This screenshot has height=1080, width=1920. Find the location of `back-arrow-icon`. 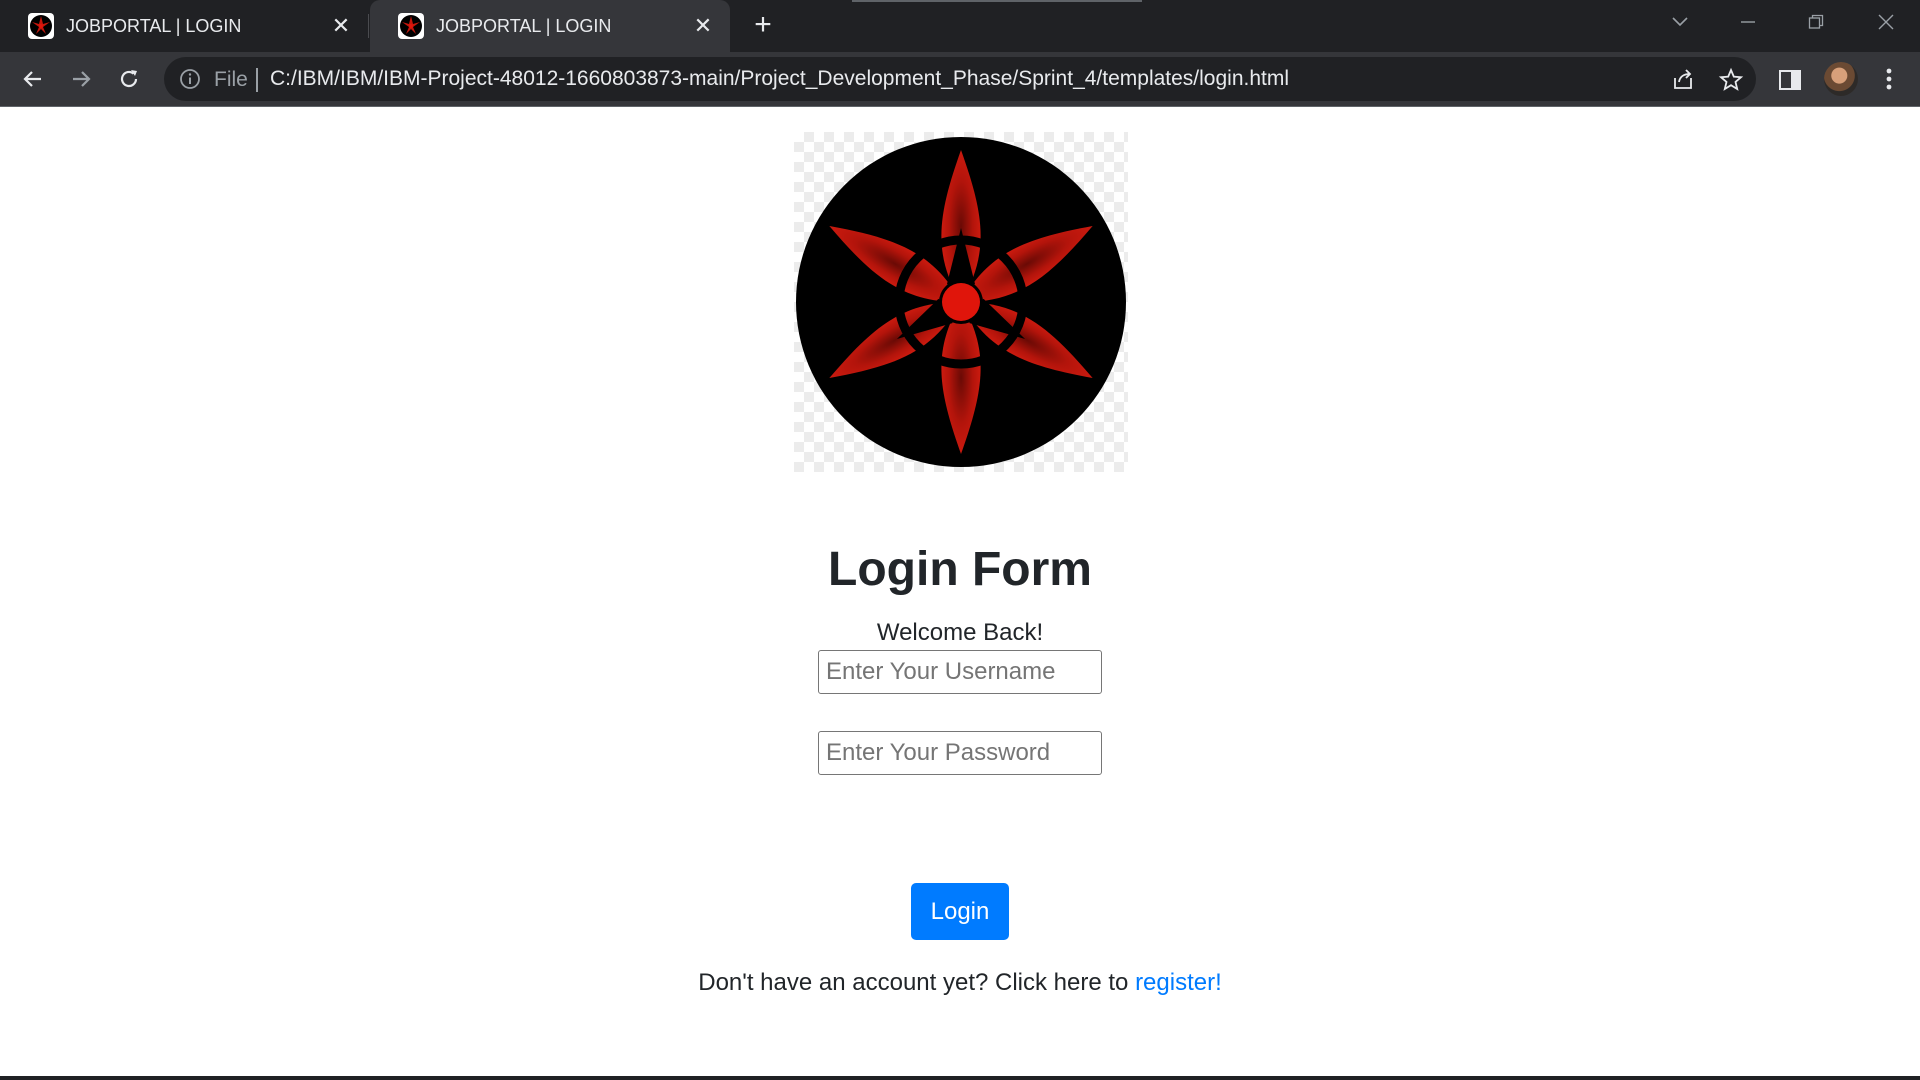

back-arrow-icon is located at coordinates (33, 79).